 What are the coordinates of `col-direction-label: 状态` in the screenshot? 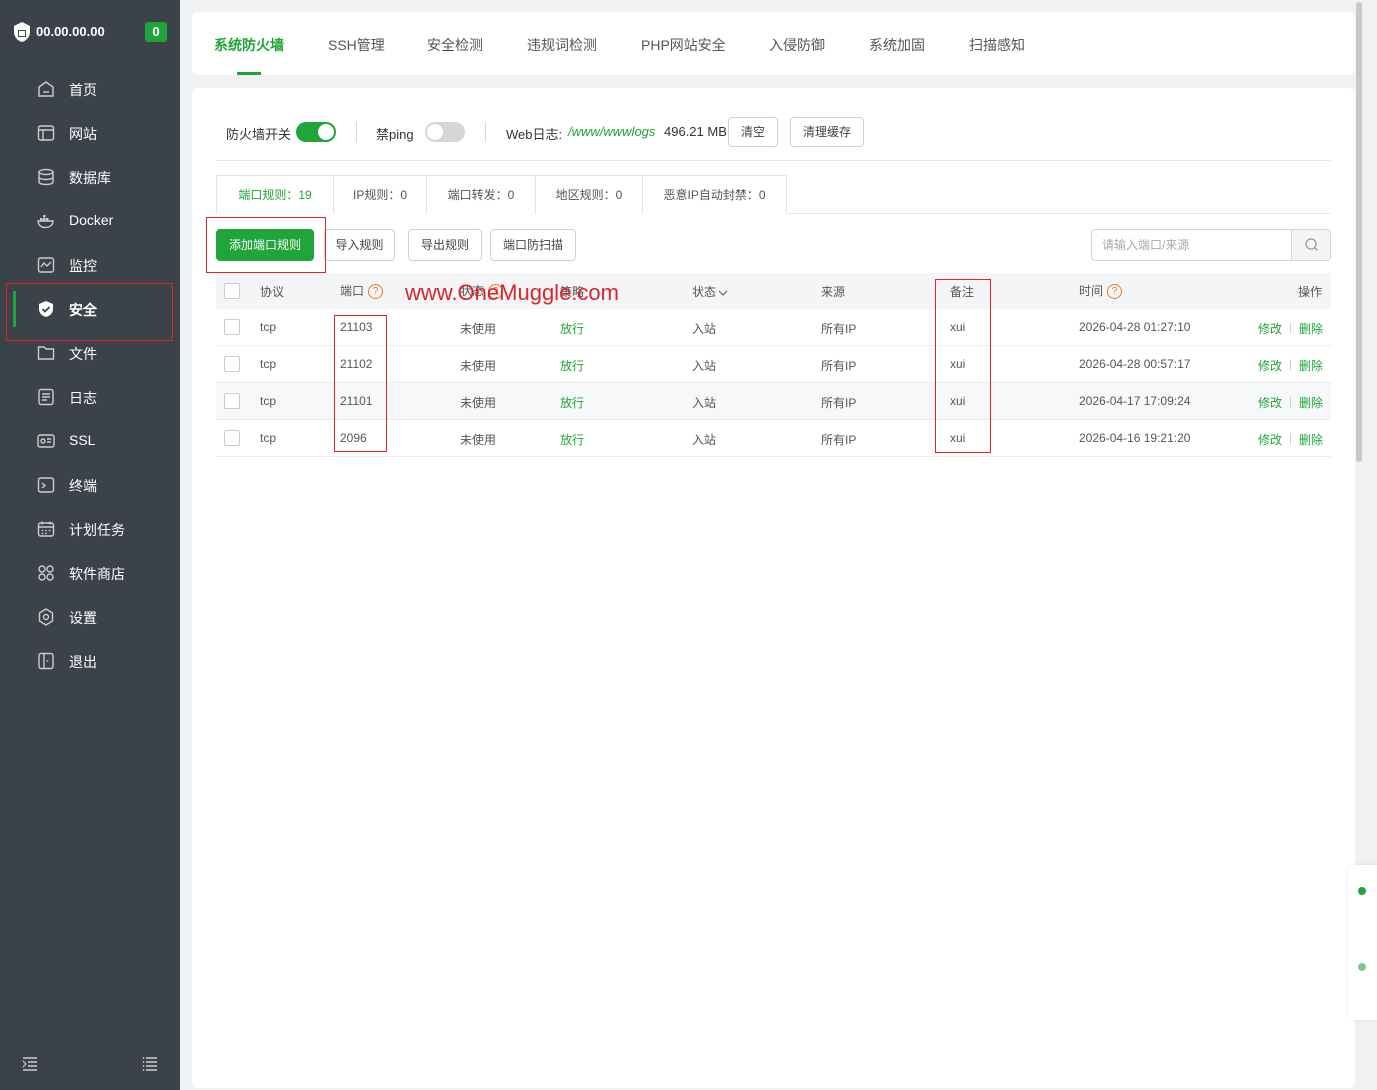 It's located at (704, 292).